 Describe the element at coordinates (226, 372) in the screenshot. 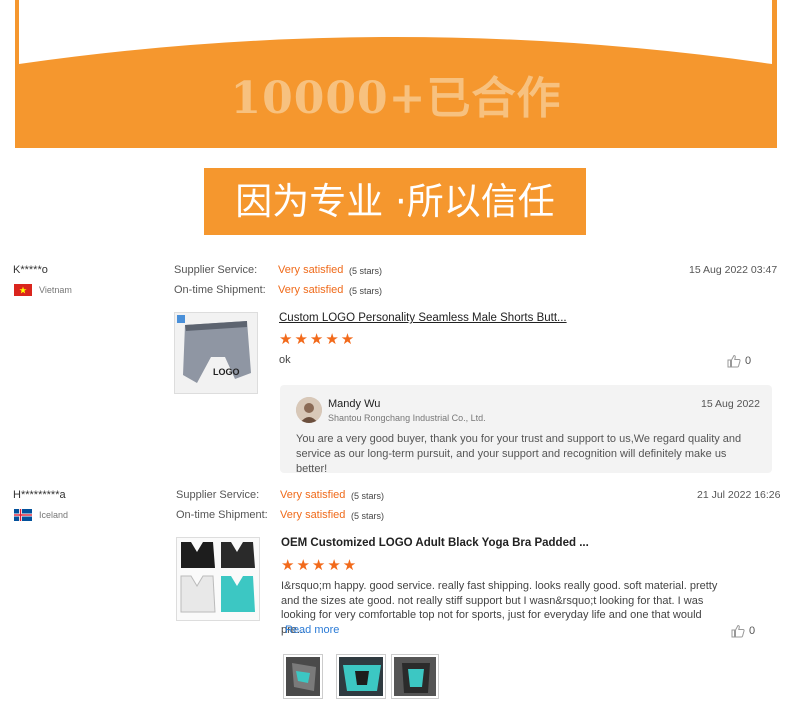

I see `product-logo-text: LOGO` at that location.